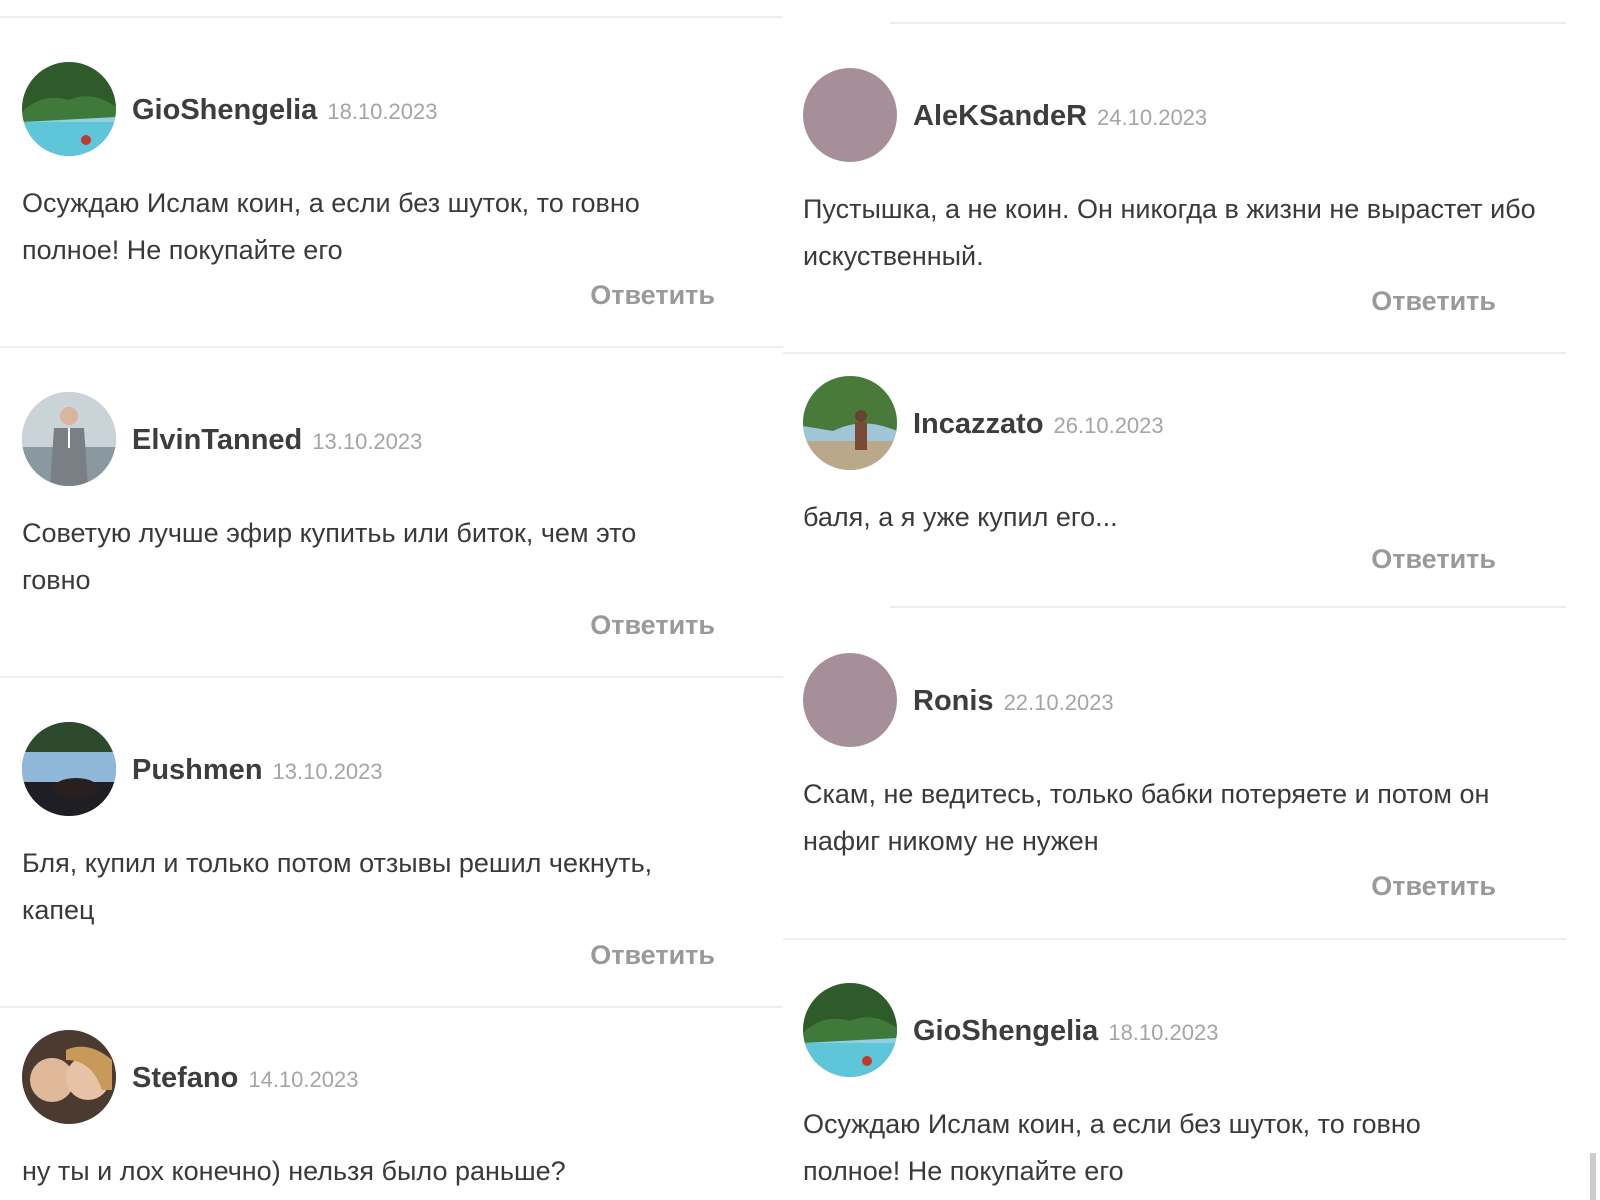 The image size is (1600, 1200). Describe the element at coordinates (303, 1079) in the screenshot. I see `comment-date: 14.10.2023` at that location.